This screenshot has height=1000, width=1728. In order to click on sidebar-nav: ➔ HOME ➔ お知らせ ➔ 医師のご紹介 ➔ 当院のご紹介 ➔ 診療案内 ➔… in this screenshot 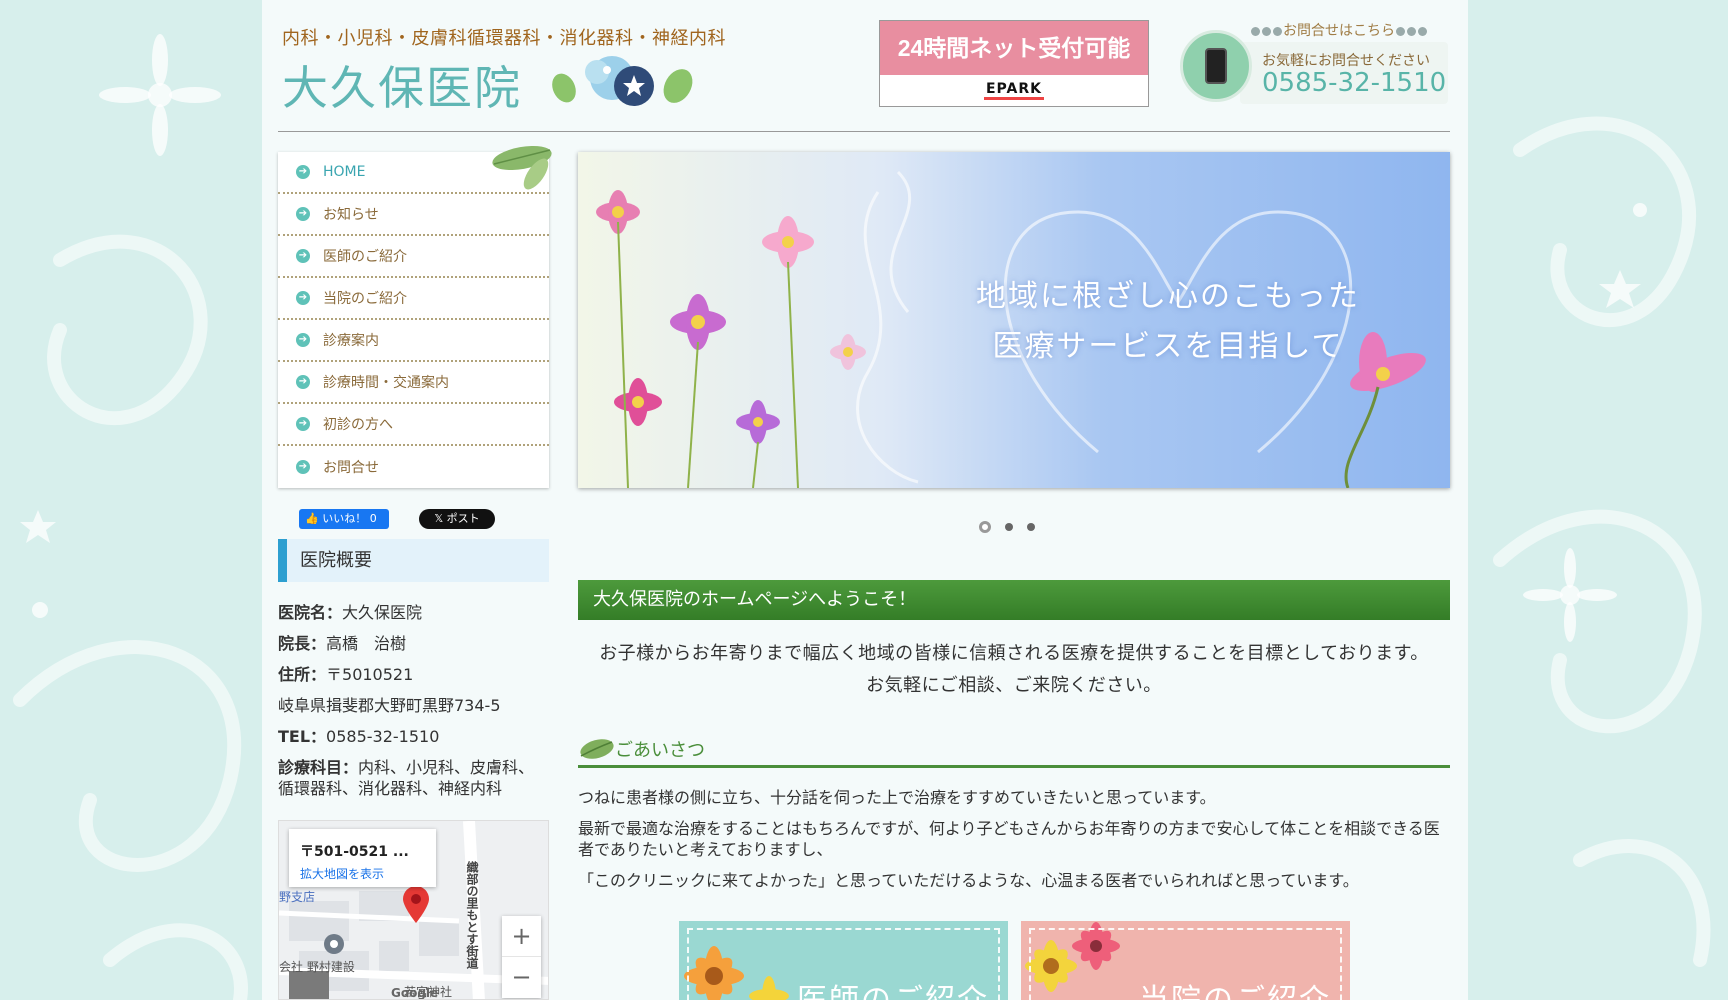, I will do `click(415, 316)`.